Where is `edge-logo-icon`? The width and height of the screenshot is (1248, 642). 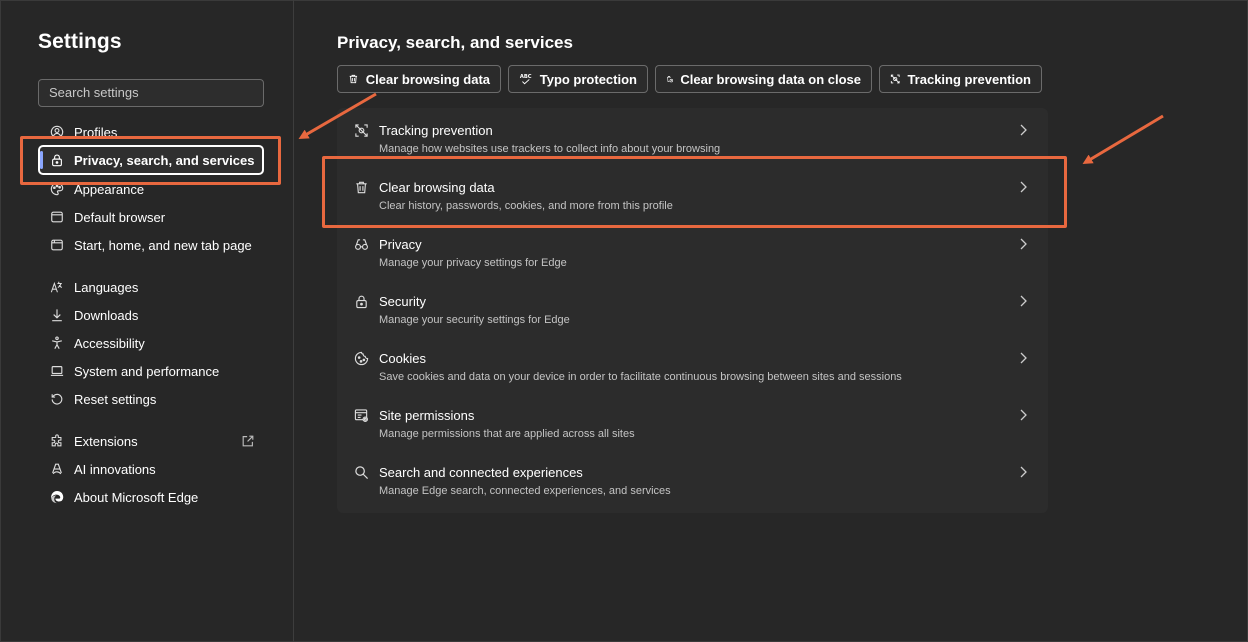 edge-logo-icon is located at coordinates (57, 497).